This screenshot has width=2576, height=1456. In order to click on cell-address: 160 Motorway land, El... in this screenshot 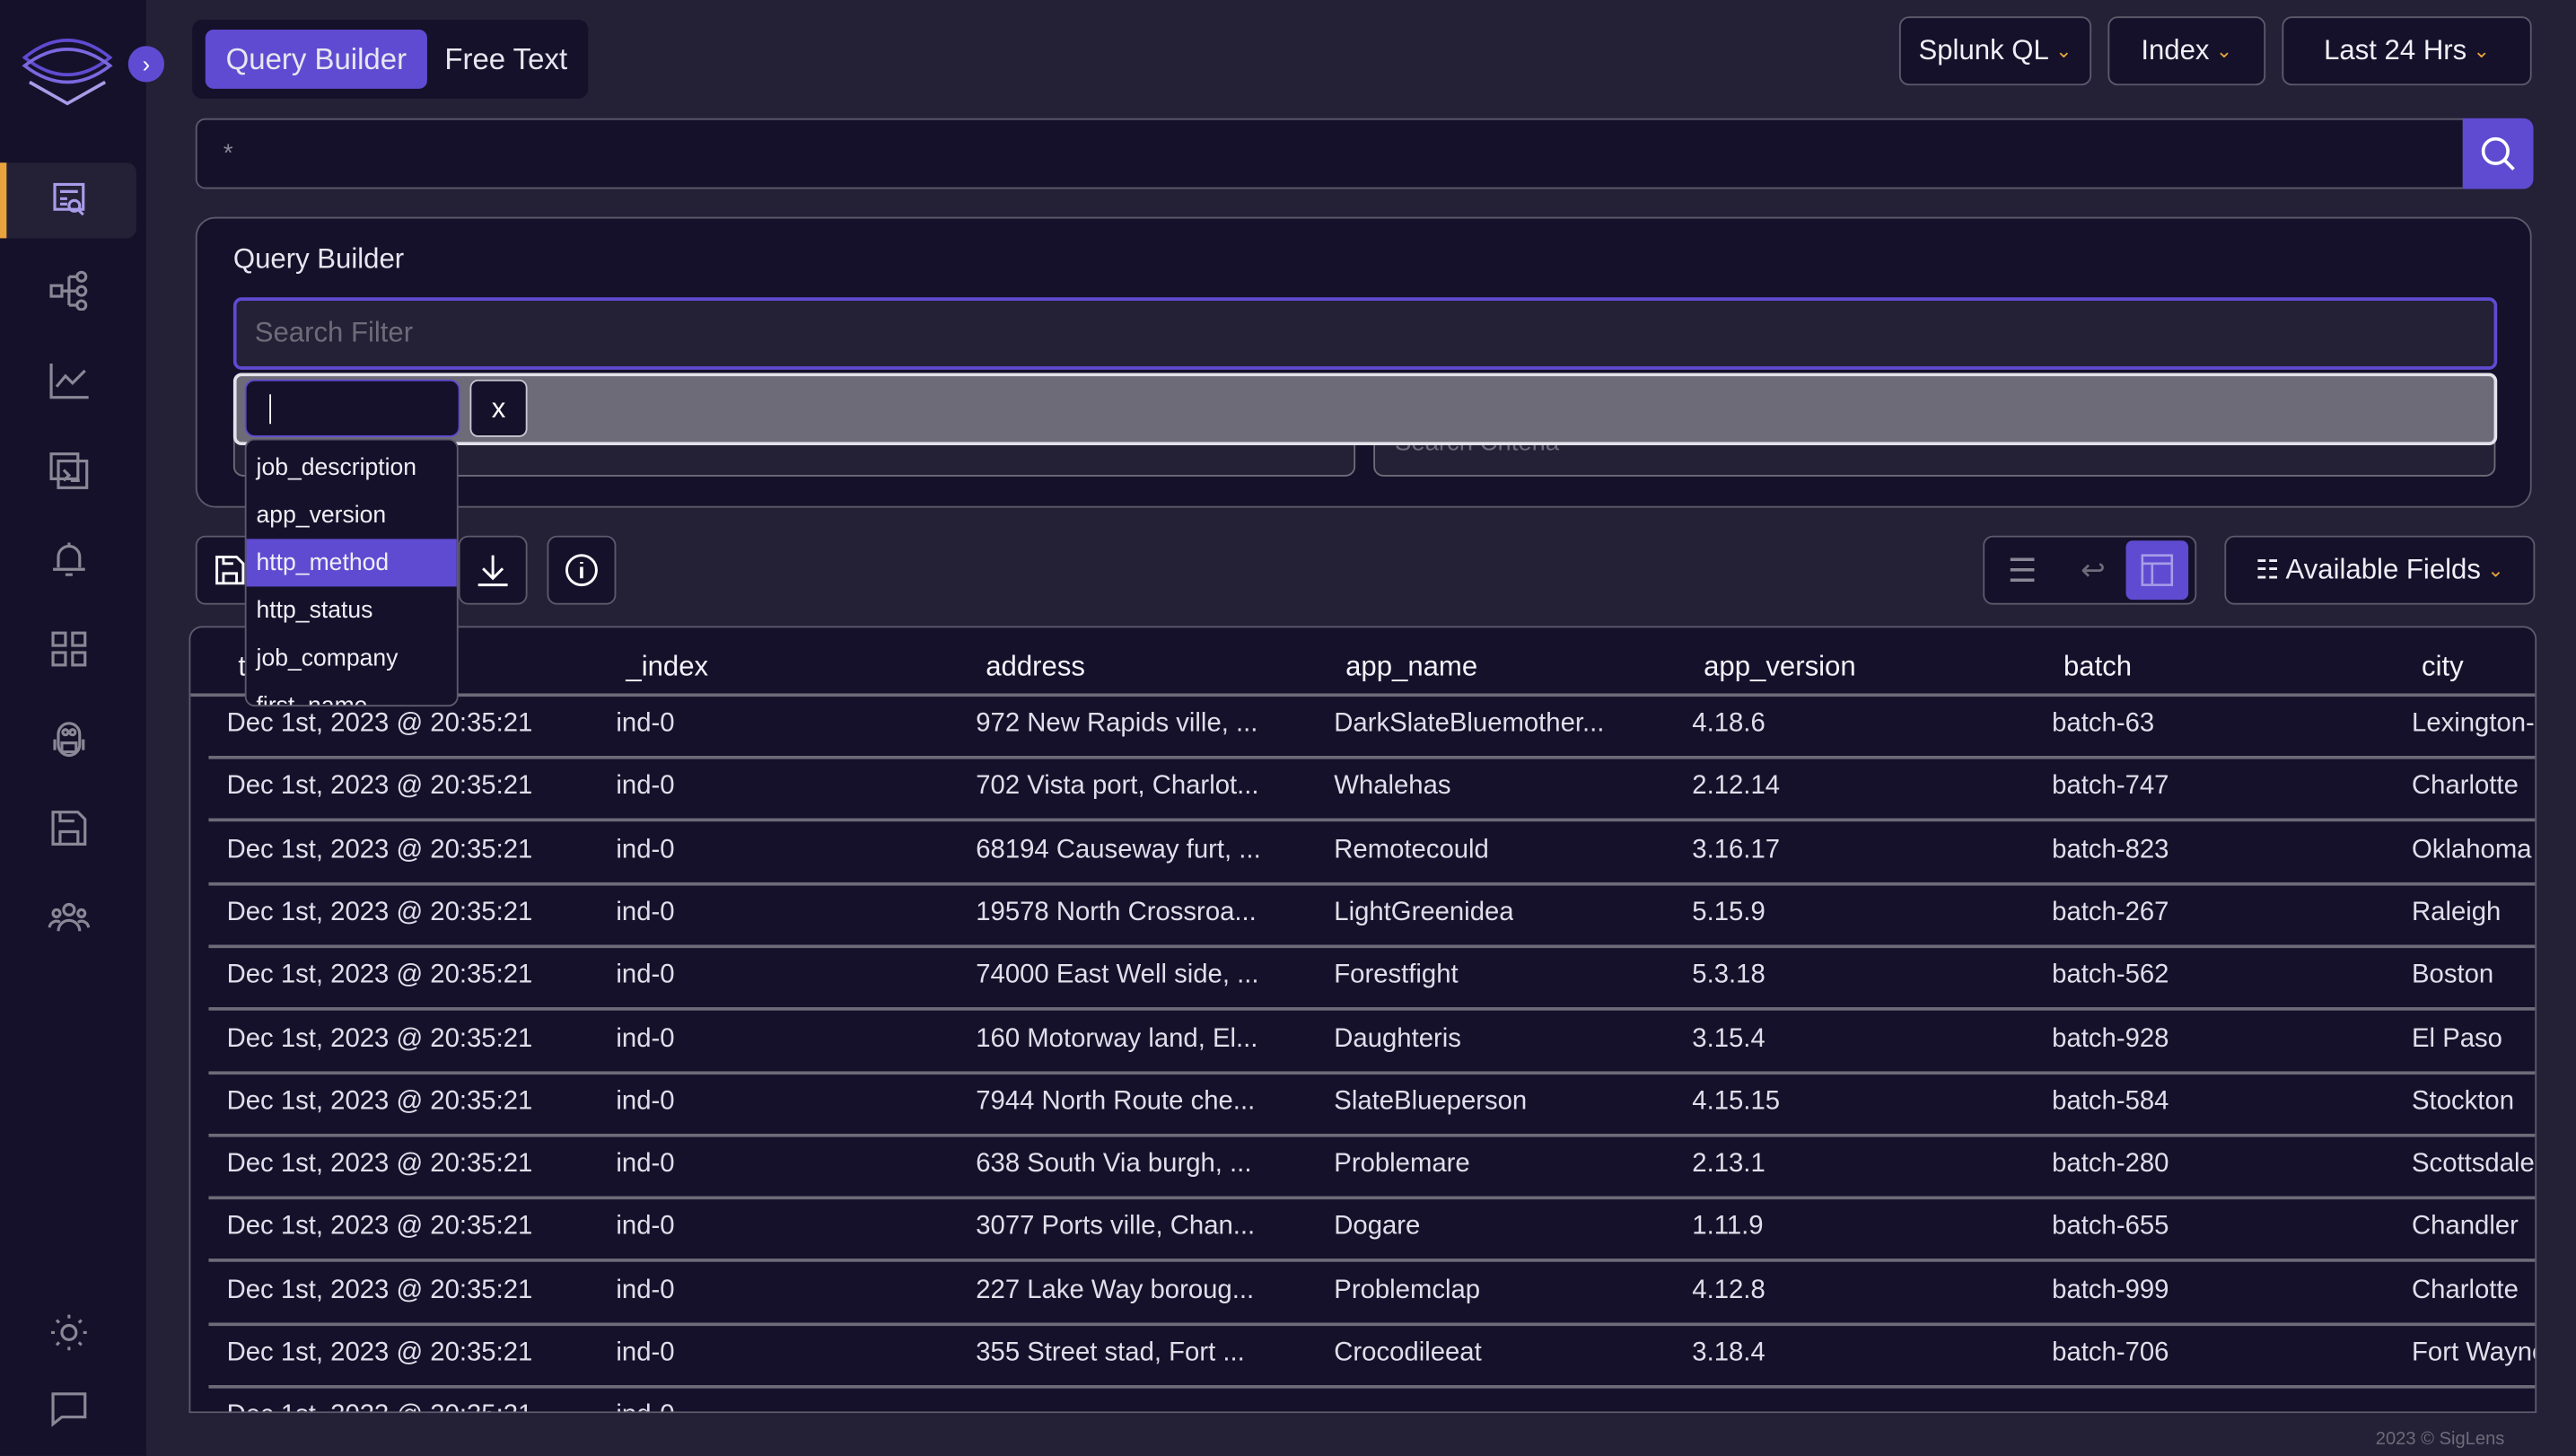, I will do `click(1117, 1038)`.